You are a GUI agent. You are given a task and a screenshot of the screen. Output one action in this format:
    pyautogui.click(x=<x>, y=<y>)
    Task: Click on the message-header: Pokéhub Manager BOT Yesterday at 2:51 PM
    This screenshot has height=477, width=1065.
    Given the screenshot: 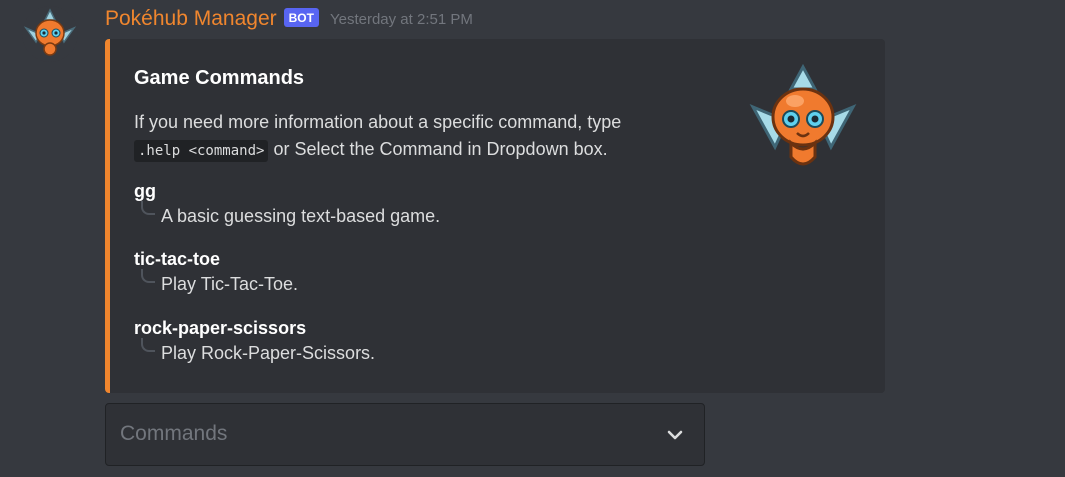 What is the action you would take?
    pyautogui.click(x=289, y=19)
    